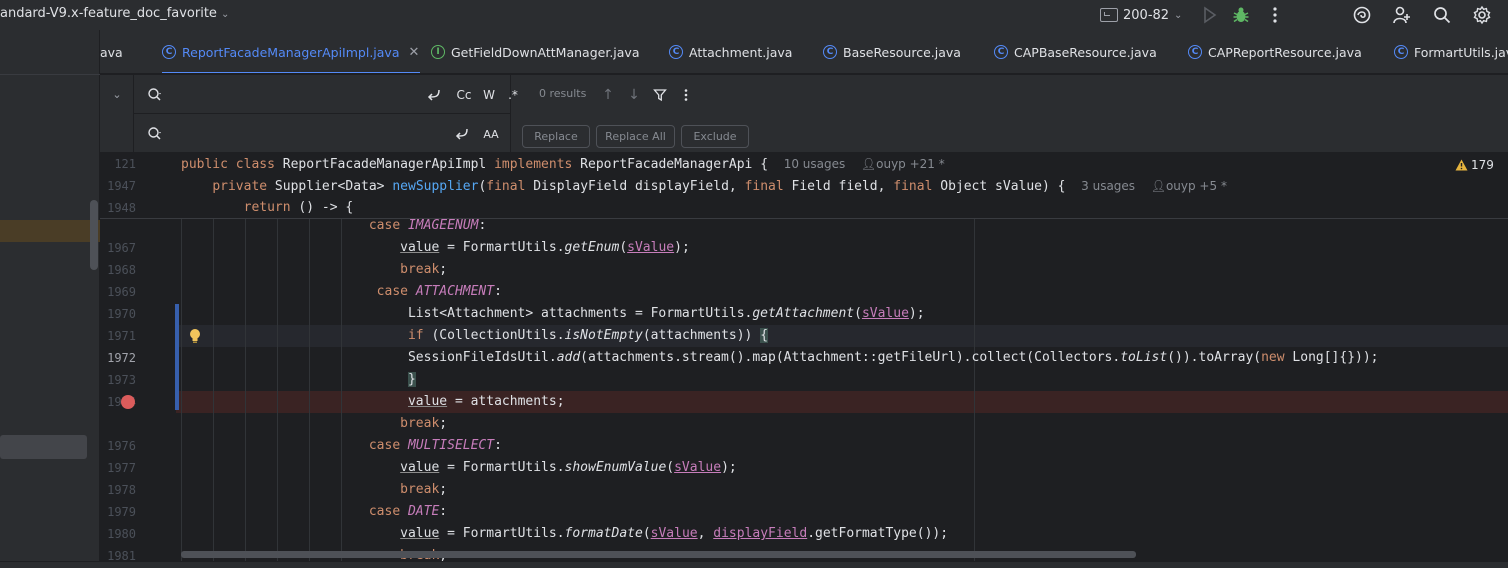 Image resolution: width=1508 pixels, height=568 pixels. What do you see at coordinates (50, 231) in the screenshot?
I see `project-tree-selected-item` at bounding box center [50, 231].